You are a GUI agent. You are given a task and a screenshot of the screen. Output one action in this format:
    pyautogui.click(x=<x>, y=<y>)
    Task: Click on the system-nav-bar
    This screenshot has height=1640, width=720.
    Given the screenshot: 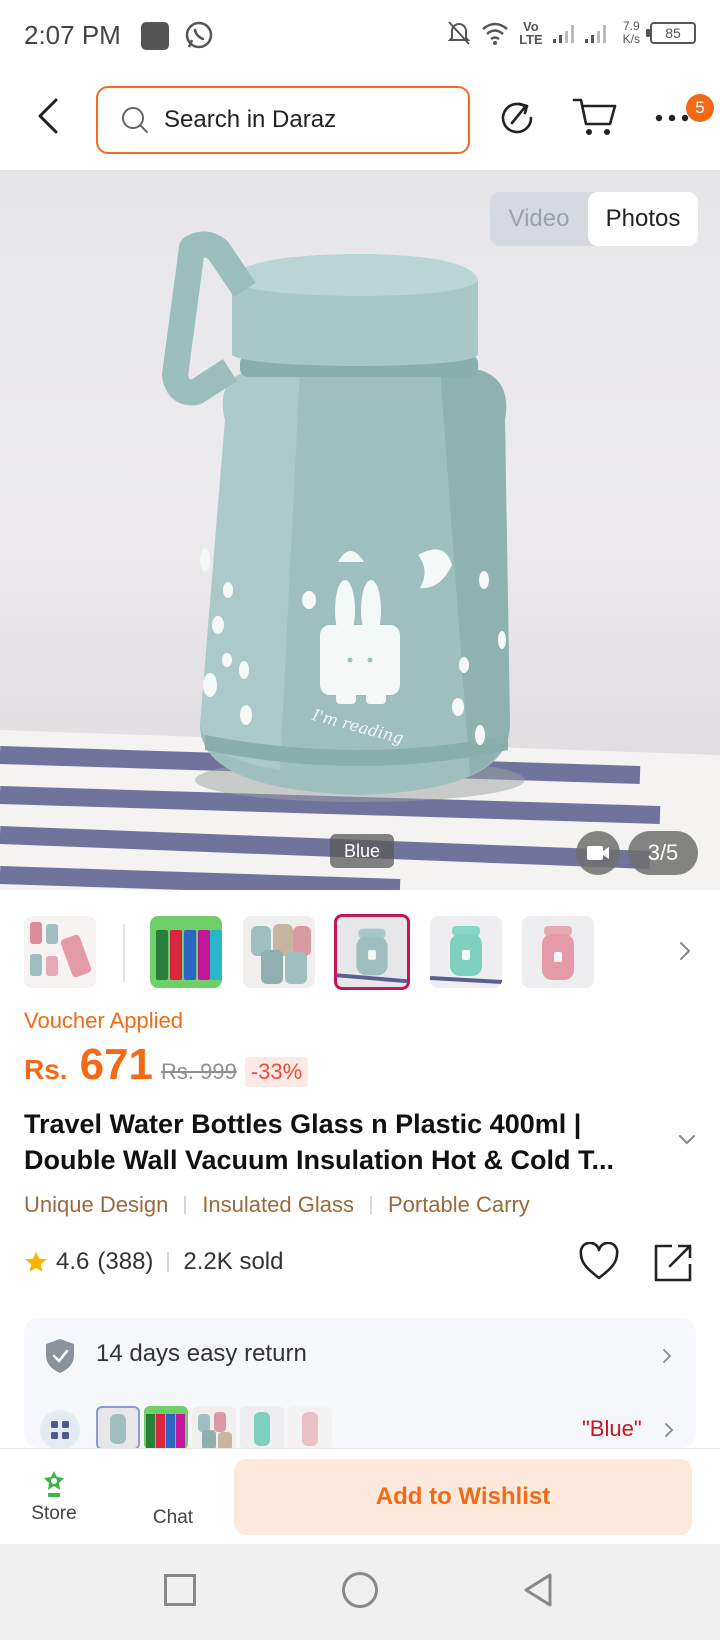 What is the action you would take?
    pyautogui.click(x=360, y=1592)
    